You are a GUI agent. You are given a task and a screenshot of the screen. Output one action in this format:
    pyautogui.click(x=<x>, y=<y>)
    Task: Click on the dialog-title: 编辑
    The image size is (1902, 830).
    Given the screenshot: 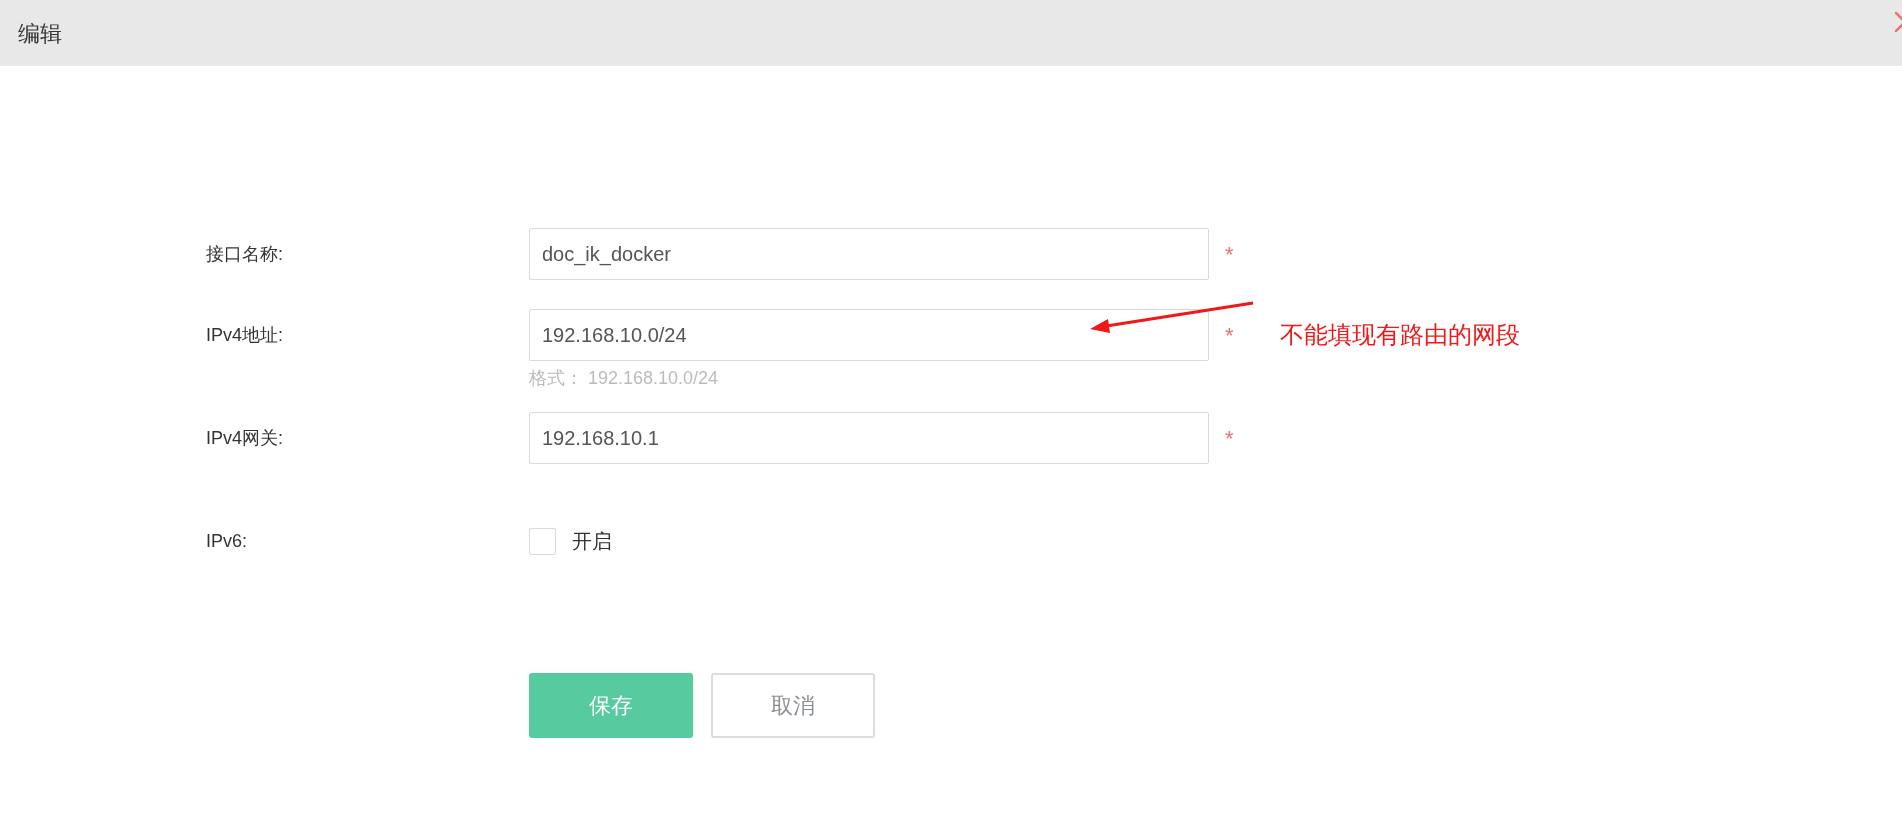 What is the action you would take?
    pyautogui.click(x=40, y=33)
    